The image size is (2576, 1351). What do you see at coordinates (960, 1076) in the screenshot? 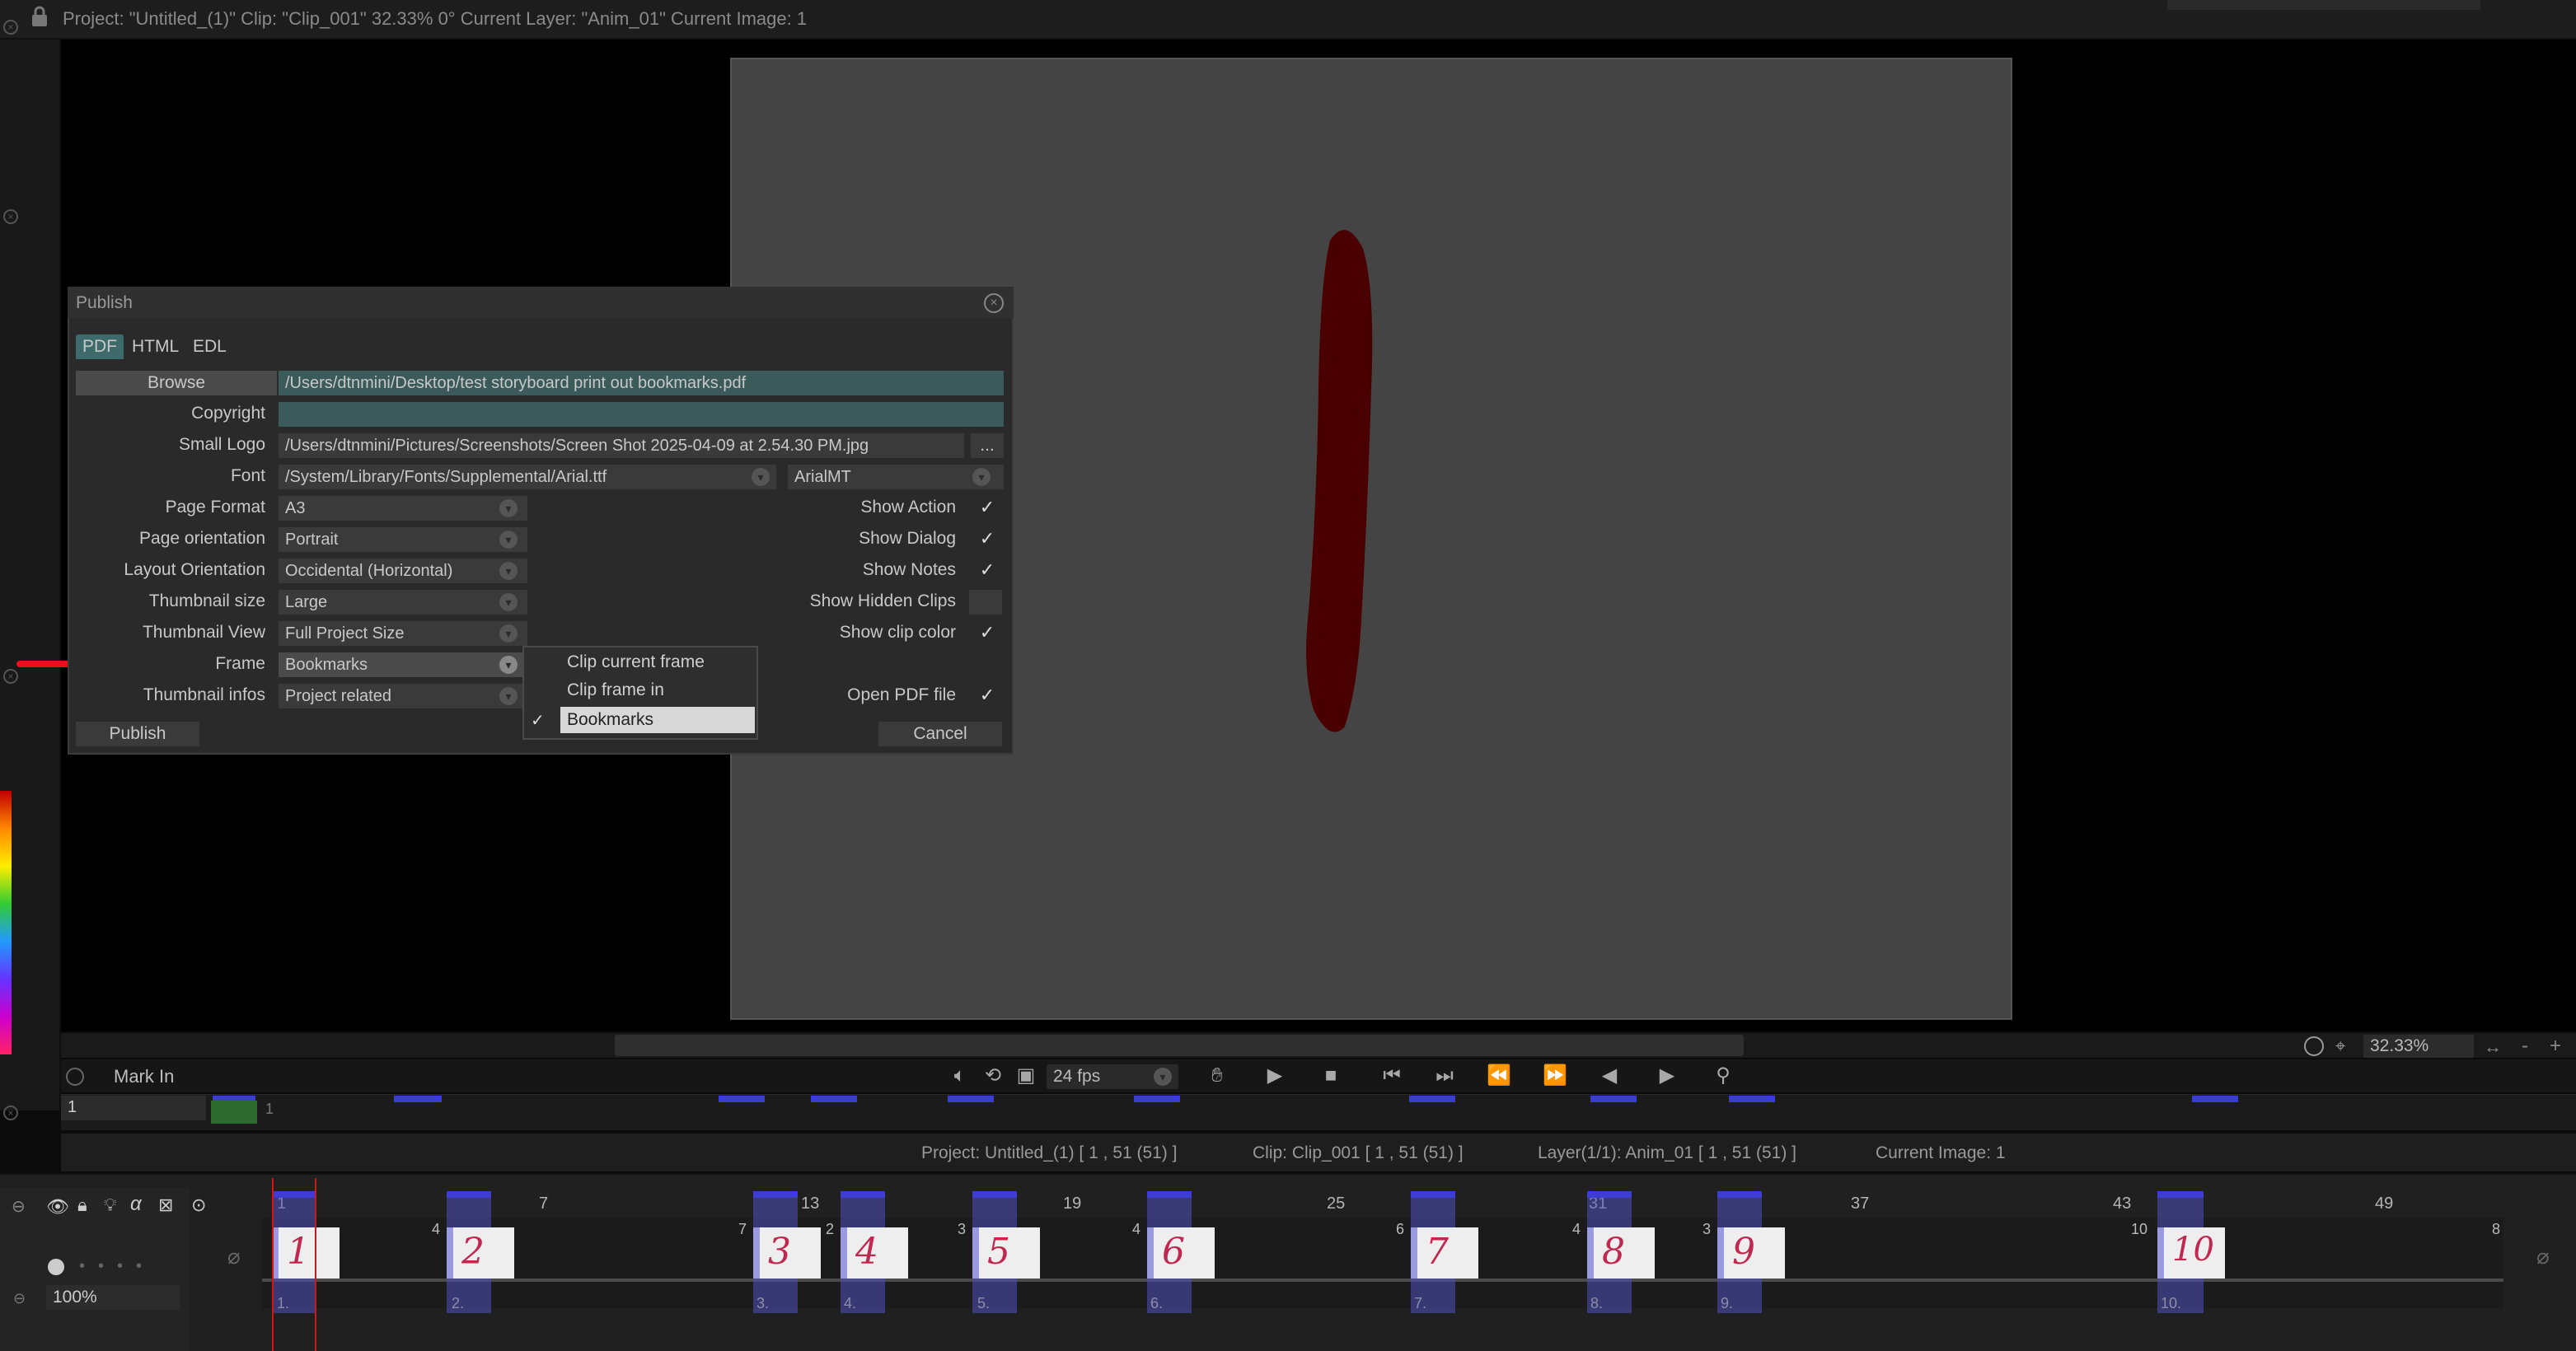
I see `speaker-icon: 🔈︎` at bounding box center [960, 1076].